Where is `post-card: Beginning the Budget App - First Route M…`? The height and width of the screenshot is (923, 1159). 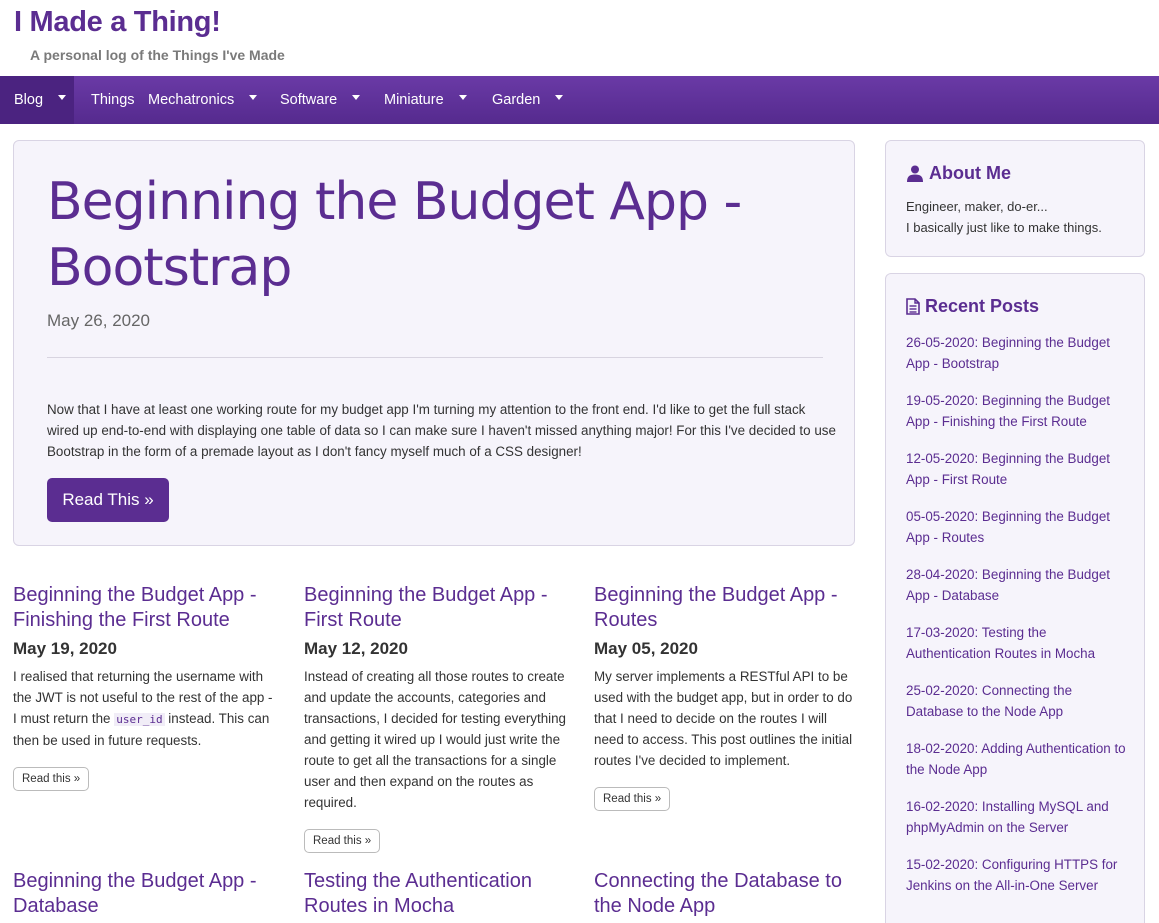
post-card: Beginning the Budget App - First Route M… is located at coordinates (435, 718).